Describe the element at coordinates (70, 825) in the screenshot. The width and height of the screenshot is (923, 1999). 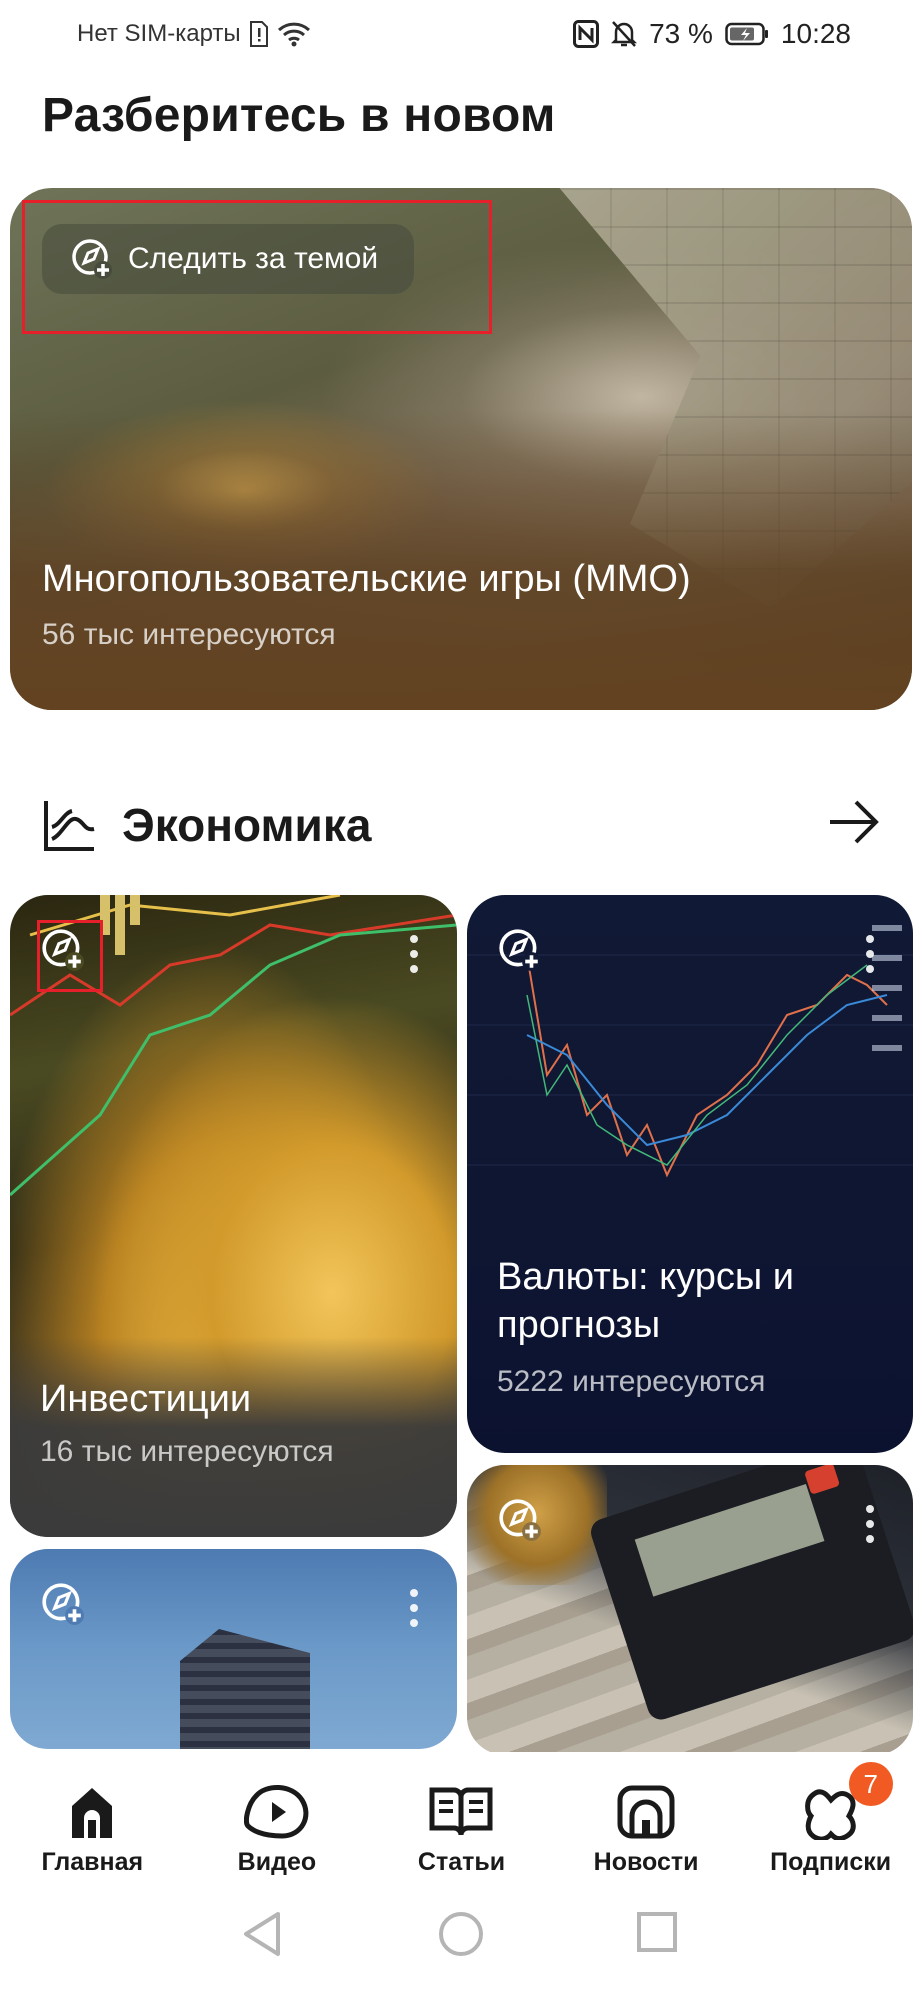
I see `chart-icon` at that location.